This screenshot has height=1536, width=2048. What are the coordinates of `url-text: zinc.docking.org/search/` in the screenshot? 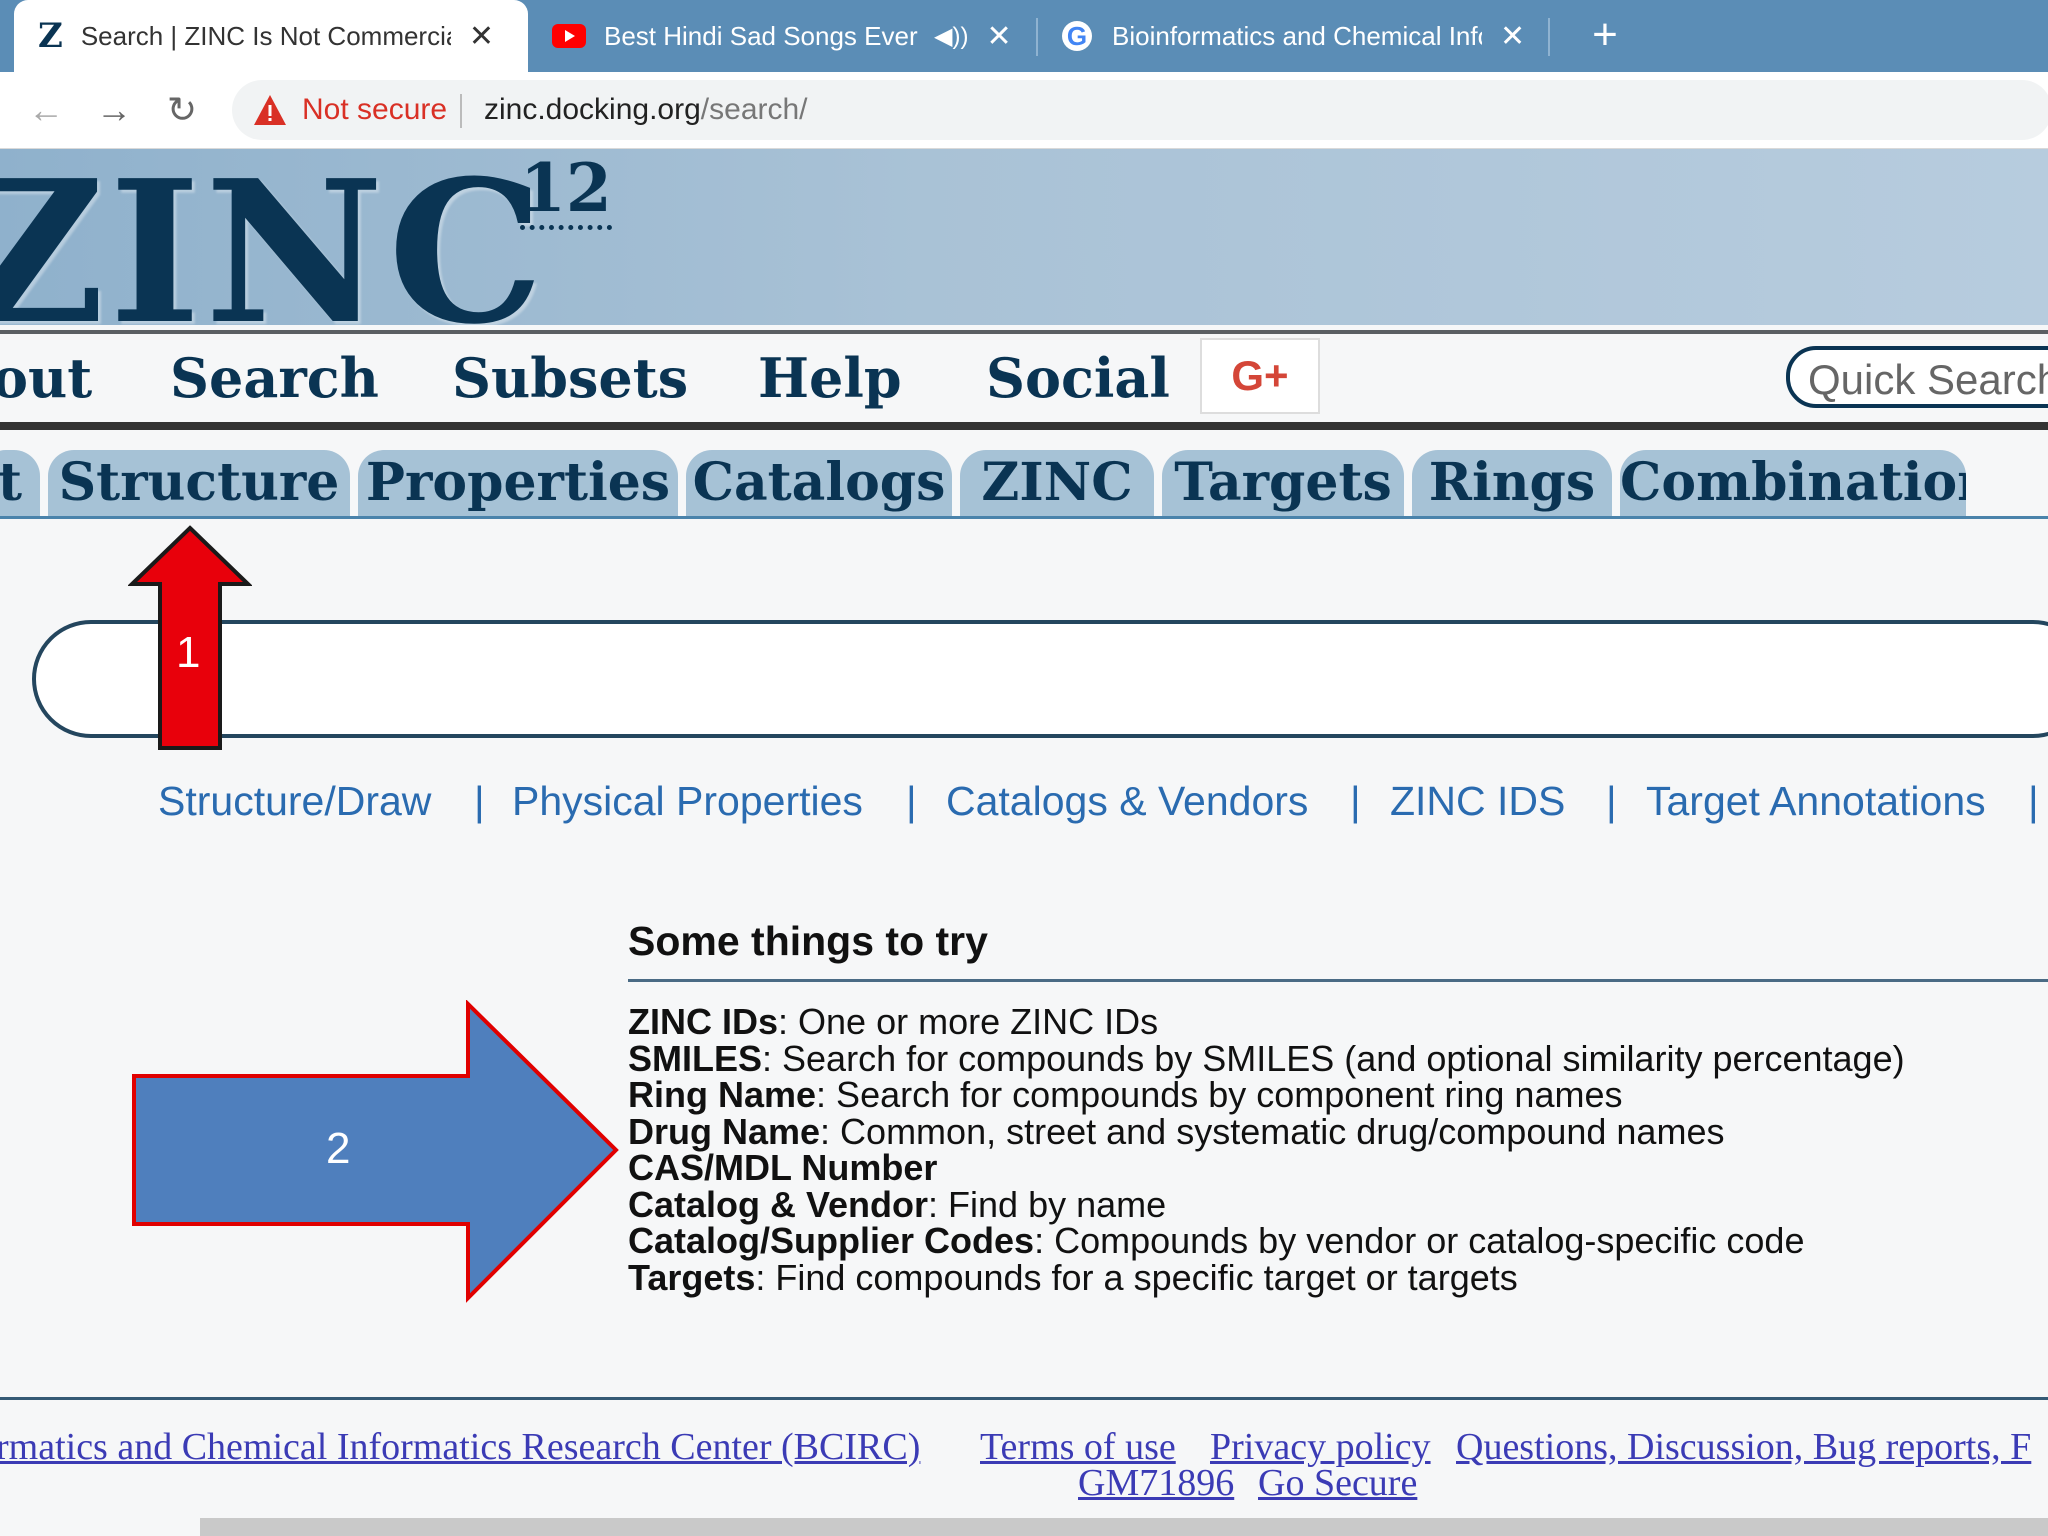 It's located at (646, 110).